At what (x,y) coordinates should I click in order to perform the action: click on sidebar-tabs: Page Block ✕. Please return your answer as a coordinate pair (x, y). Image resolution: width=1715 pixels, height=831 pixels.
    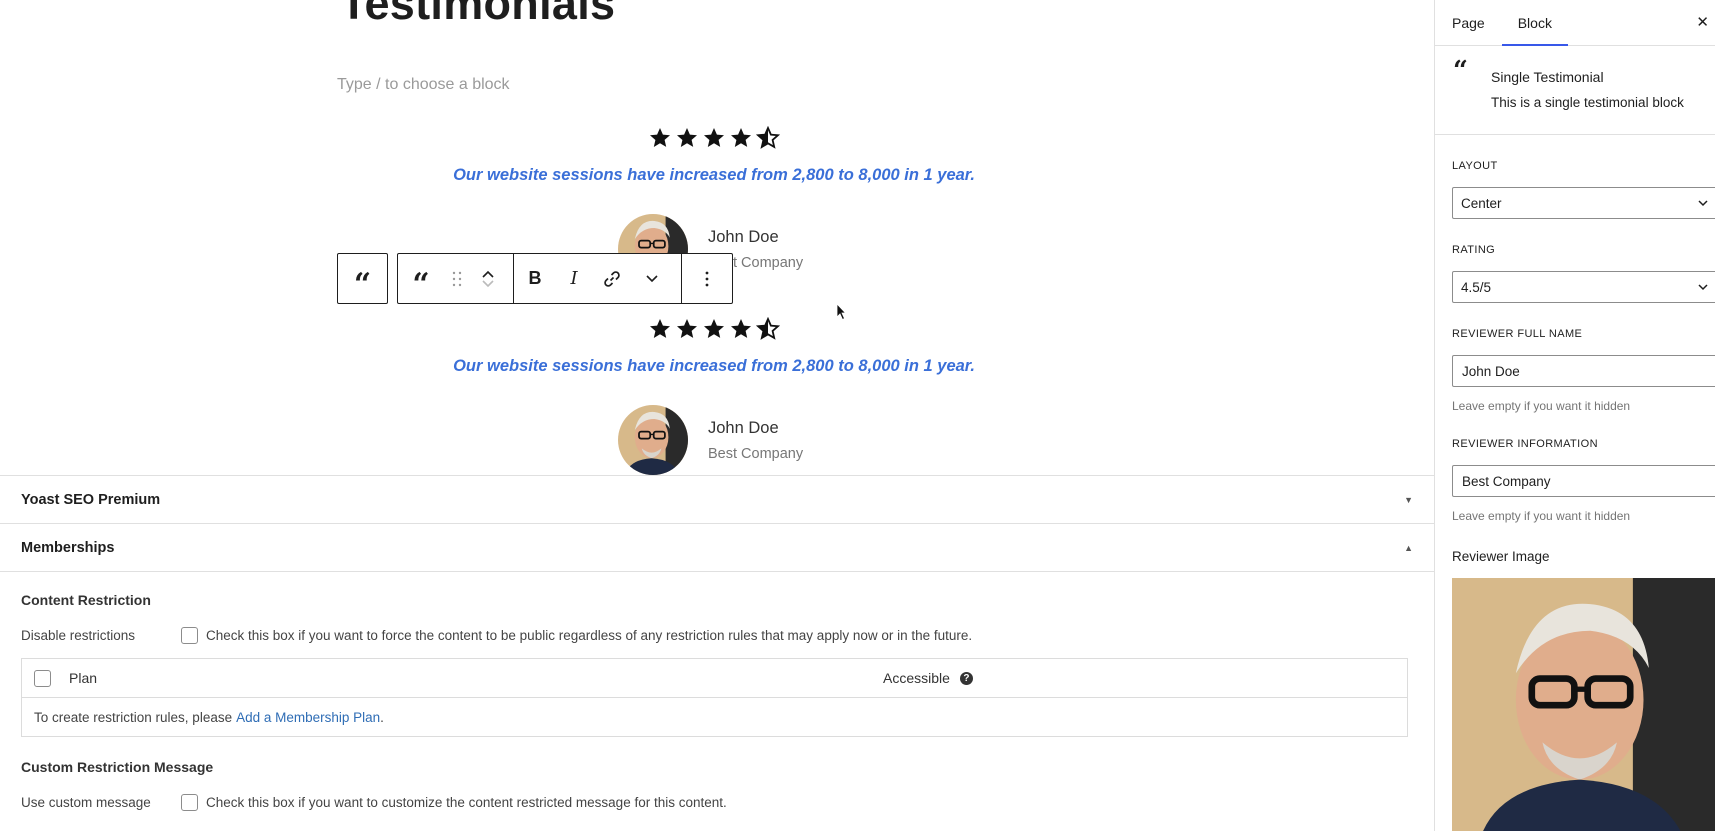
    Looking at the image, I should click on (1575, 23).